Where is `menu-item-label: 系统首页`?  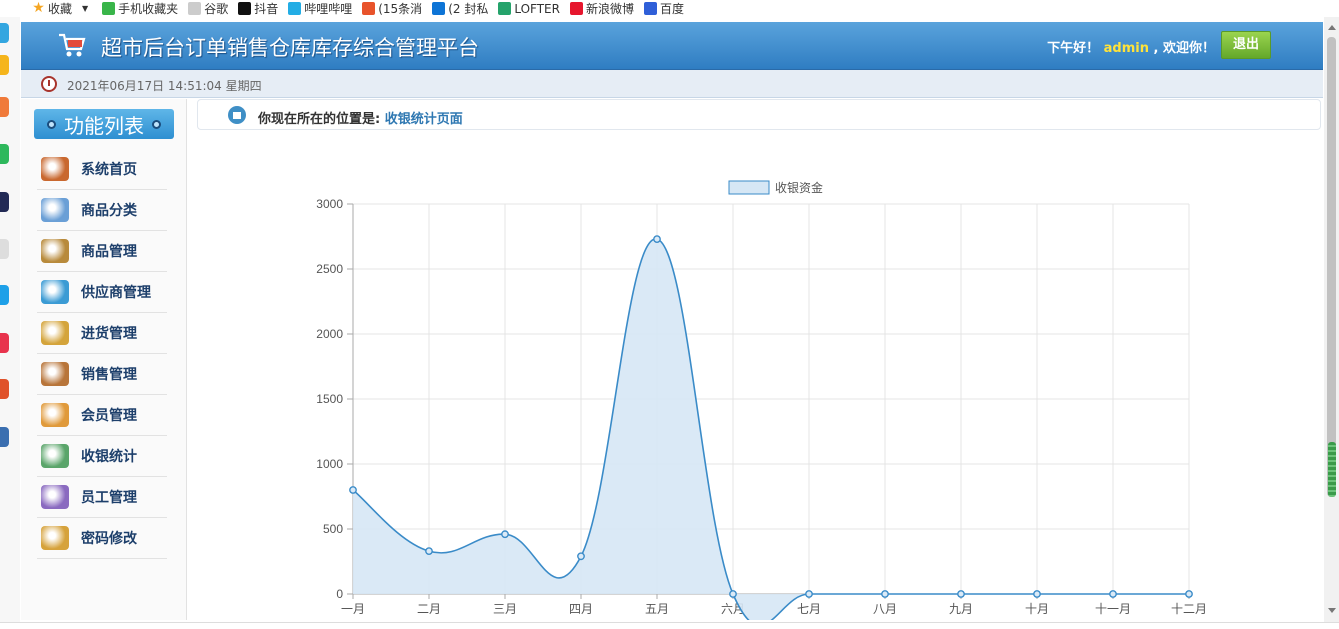 menu-item-label: 系统首页 is located at coordinates (109, 170).